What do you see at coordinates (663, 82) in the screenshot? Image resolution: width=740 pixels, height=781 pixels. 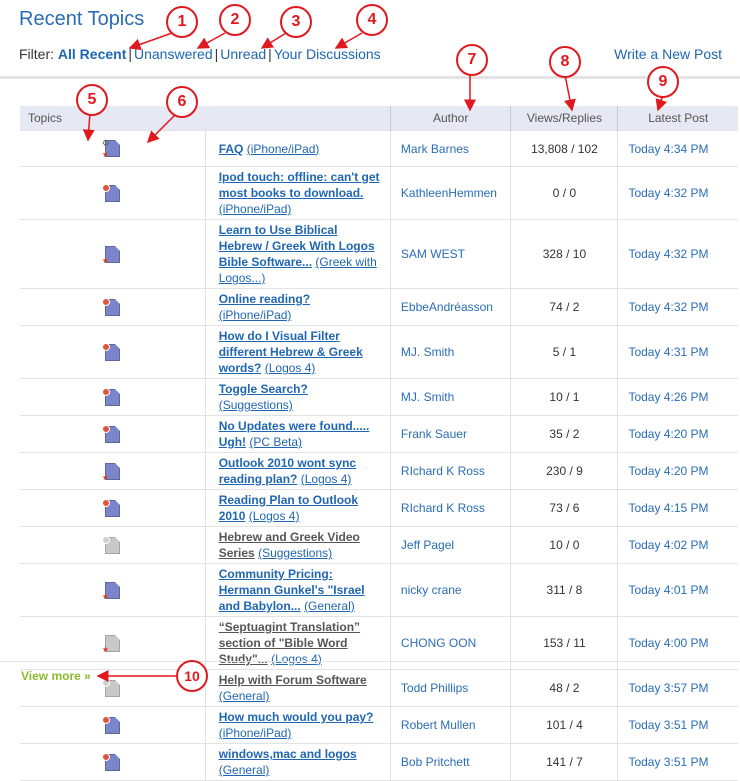 I see `callout-9: 9` at bounding box center [663, 82].